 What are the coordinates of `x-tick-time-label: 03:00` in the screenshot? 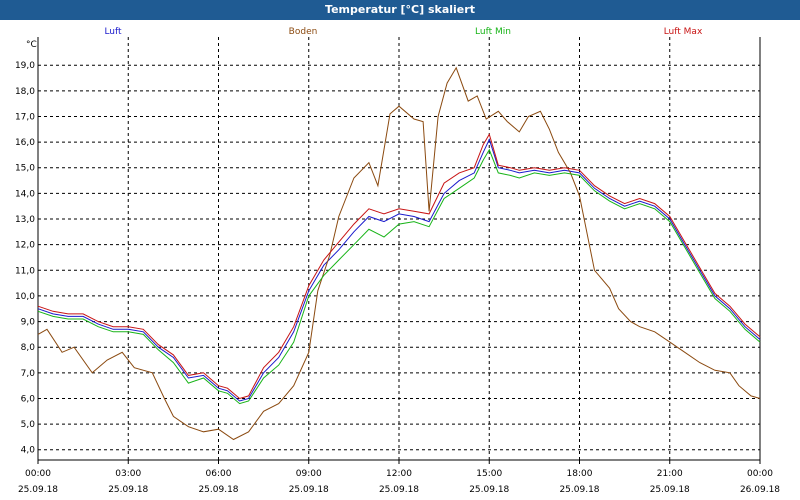 It's located at (128, 474).